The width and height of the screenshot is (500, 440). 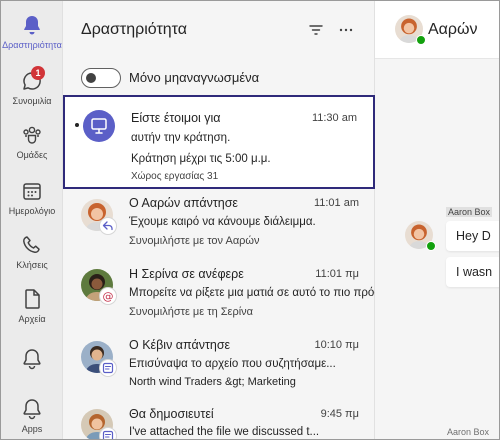 What do you see at coordinates (194, 241) in the screenshot?
I see `activity-item-subtext: Συνομιλήστε με τον Ααρών` at bounding box center [194, 241].